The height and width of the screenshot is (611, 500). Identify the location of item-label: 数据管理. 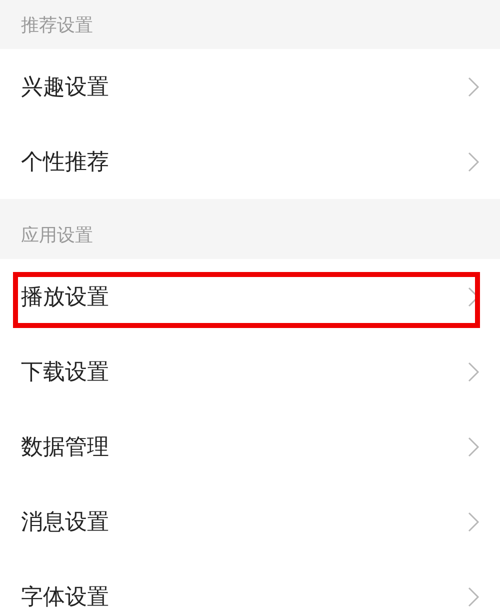
(65, 447).